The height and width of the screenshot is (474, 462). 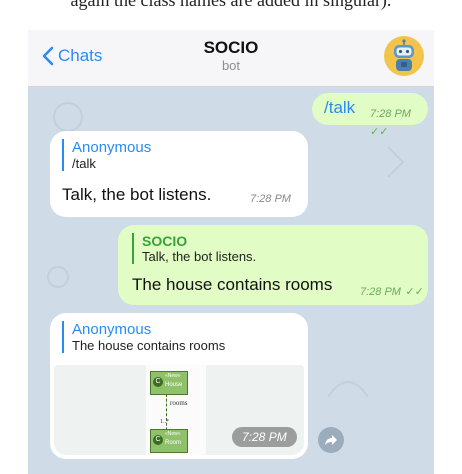 What do you see at coordinates (199, 256) in the screenshot?
I see `reply-text: Talk, the bot listens.` at bounding box center [199, 256].